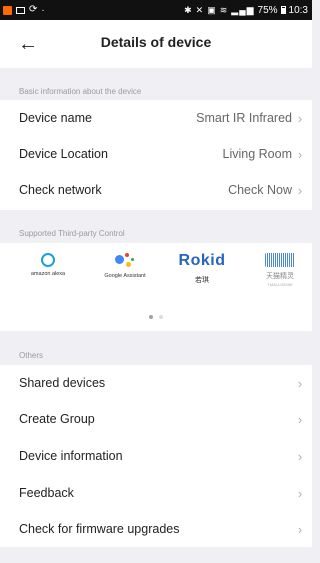 The width and height of the screenshot is (320, 563). Describe the element at coordinates (99, 529) in the screenshot. I see `firmware-upgrade-label: Check for firmware upgrades` at that location.